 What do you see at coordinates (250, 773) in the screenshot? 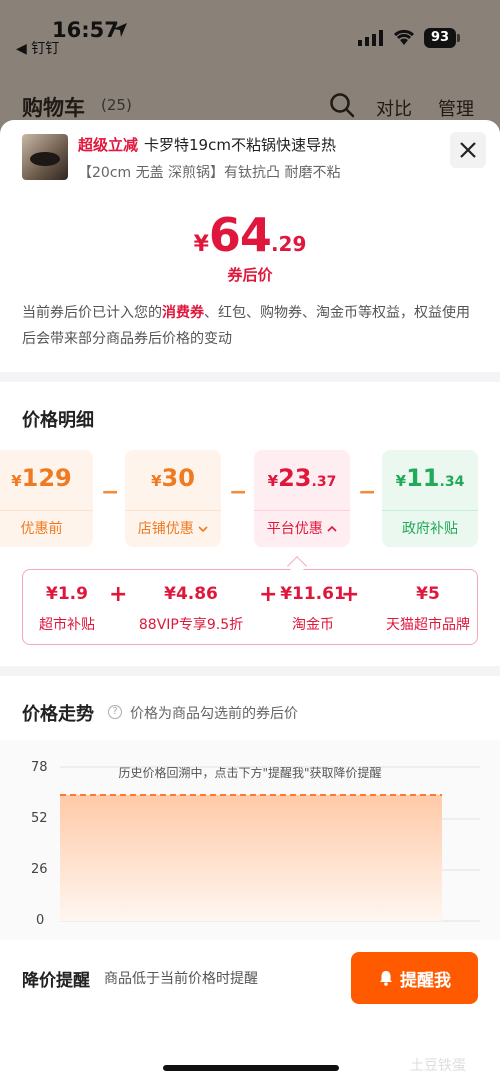
I see `chart-note: 历史价格回溯中，点击下方"提醒我"获取降价提醒` at bounding box center [250, 773].